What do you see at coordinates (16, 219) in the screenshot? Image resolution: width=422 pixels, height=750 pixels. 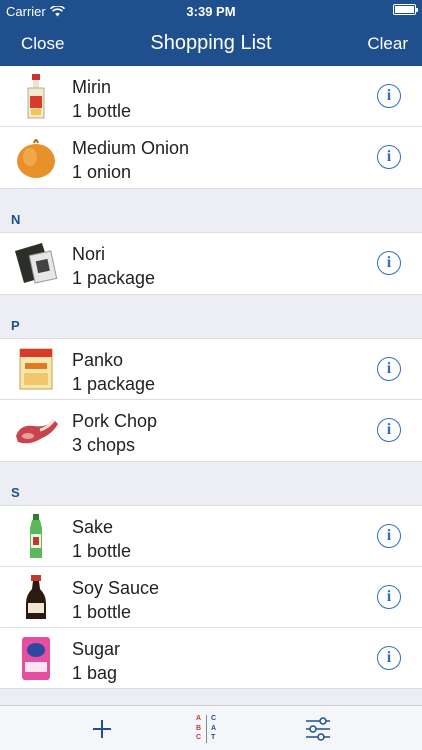 I see `section-letter: N` at bounding box center [16, 219].